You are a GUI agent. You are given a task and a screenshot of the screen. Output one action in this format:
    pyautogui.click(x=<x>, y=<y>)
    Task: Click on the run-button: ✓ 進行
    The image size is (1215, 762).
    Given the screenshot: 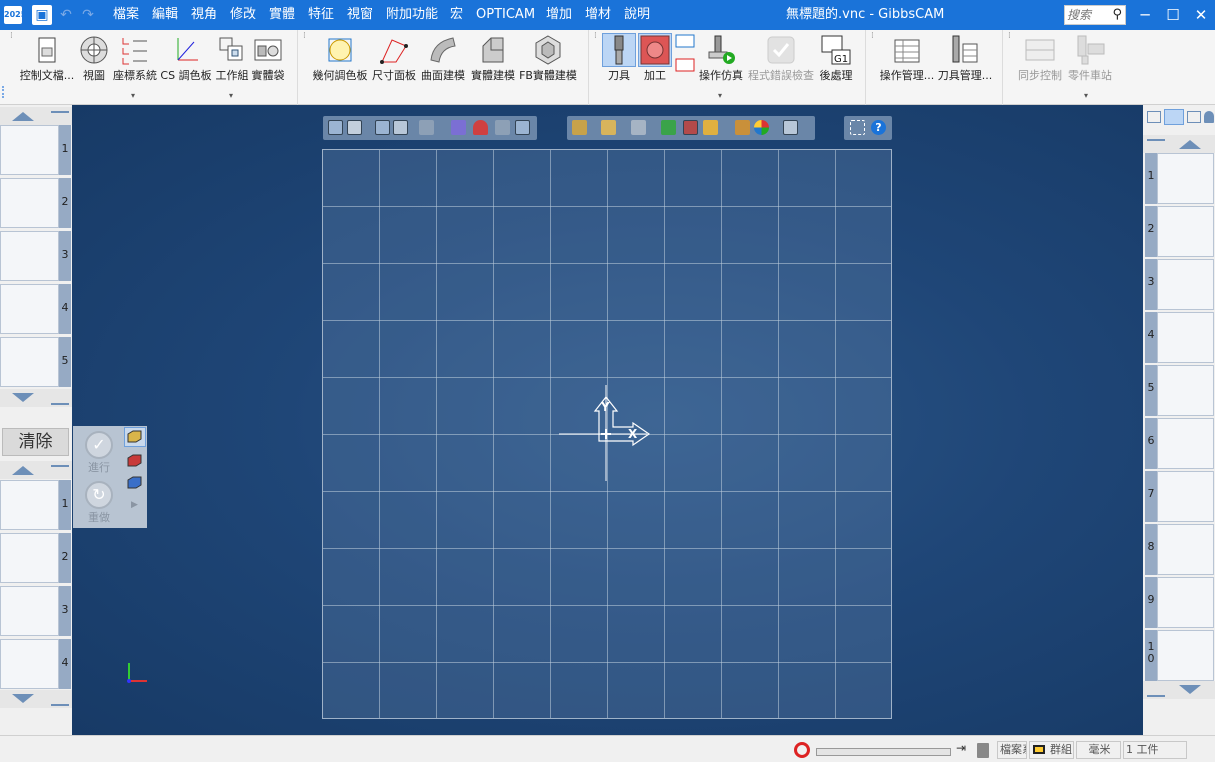 What is the action you would take?
    pyautogui.click(x=99, y=451)
    